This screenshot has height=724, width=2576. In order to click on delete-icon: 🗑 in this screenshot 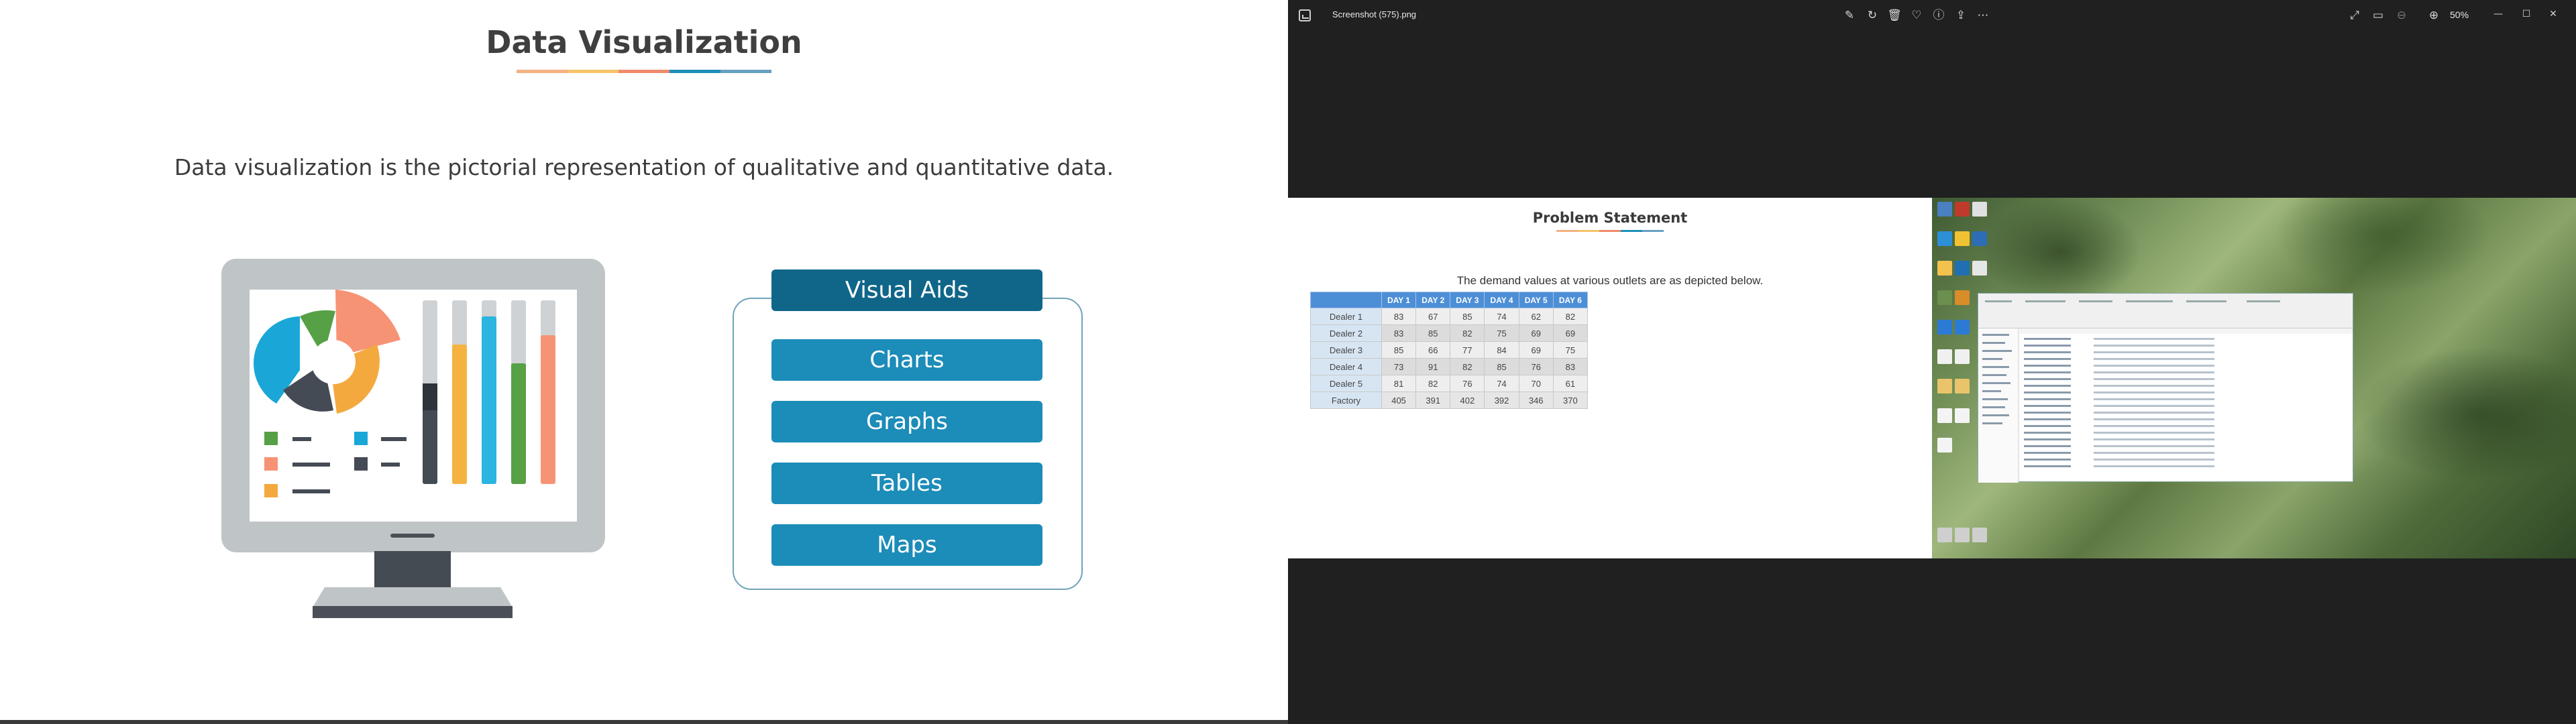, I will do `click(1894, 15)`.